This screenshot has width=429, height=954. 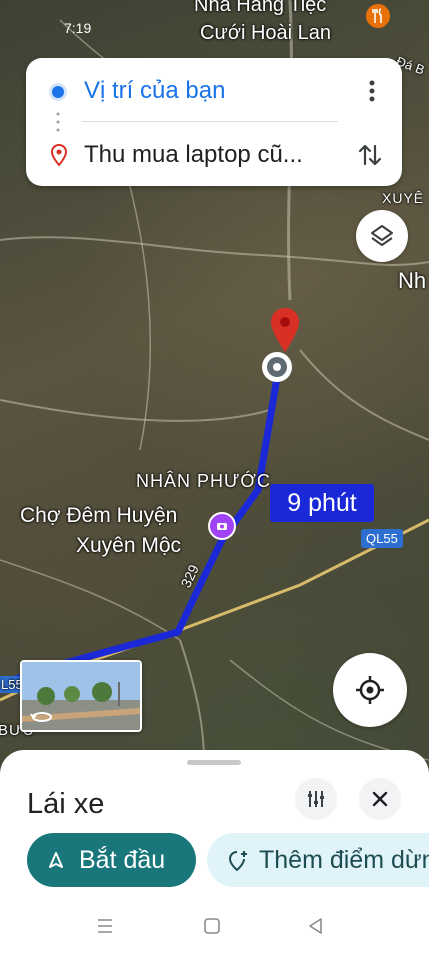 What do you see at coordinates (81, 696) in the screenshot?
I see `street-view-thumbnail` at bounding box center [81, 696].